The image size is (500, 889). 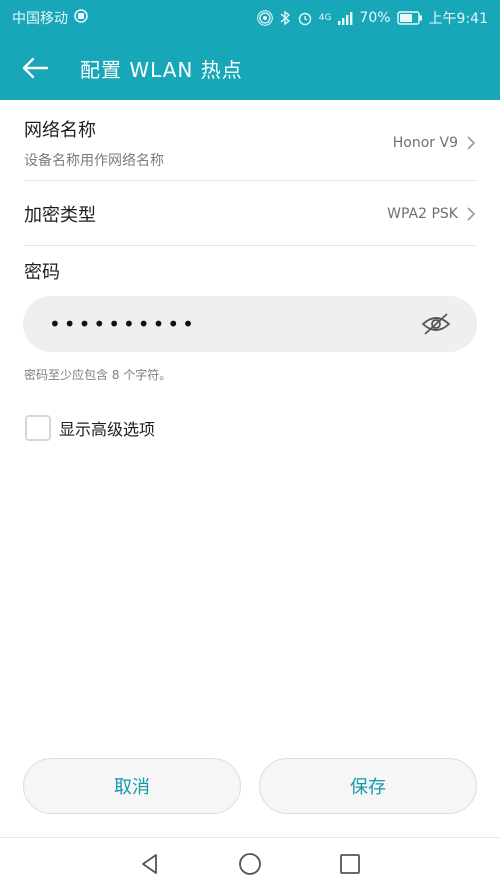 I want to click on back-button, so click(x=35, y=68).